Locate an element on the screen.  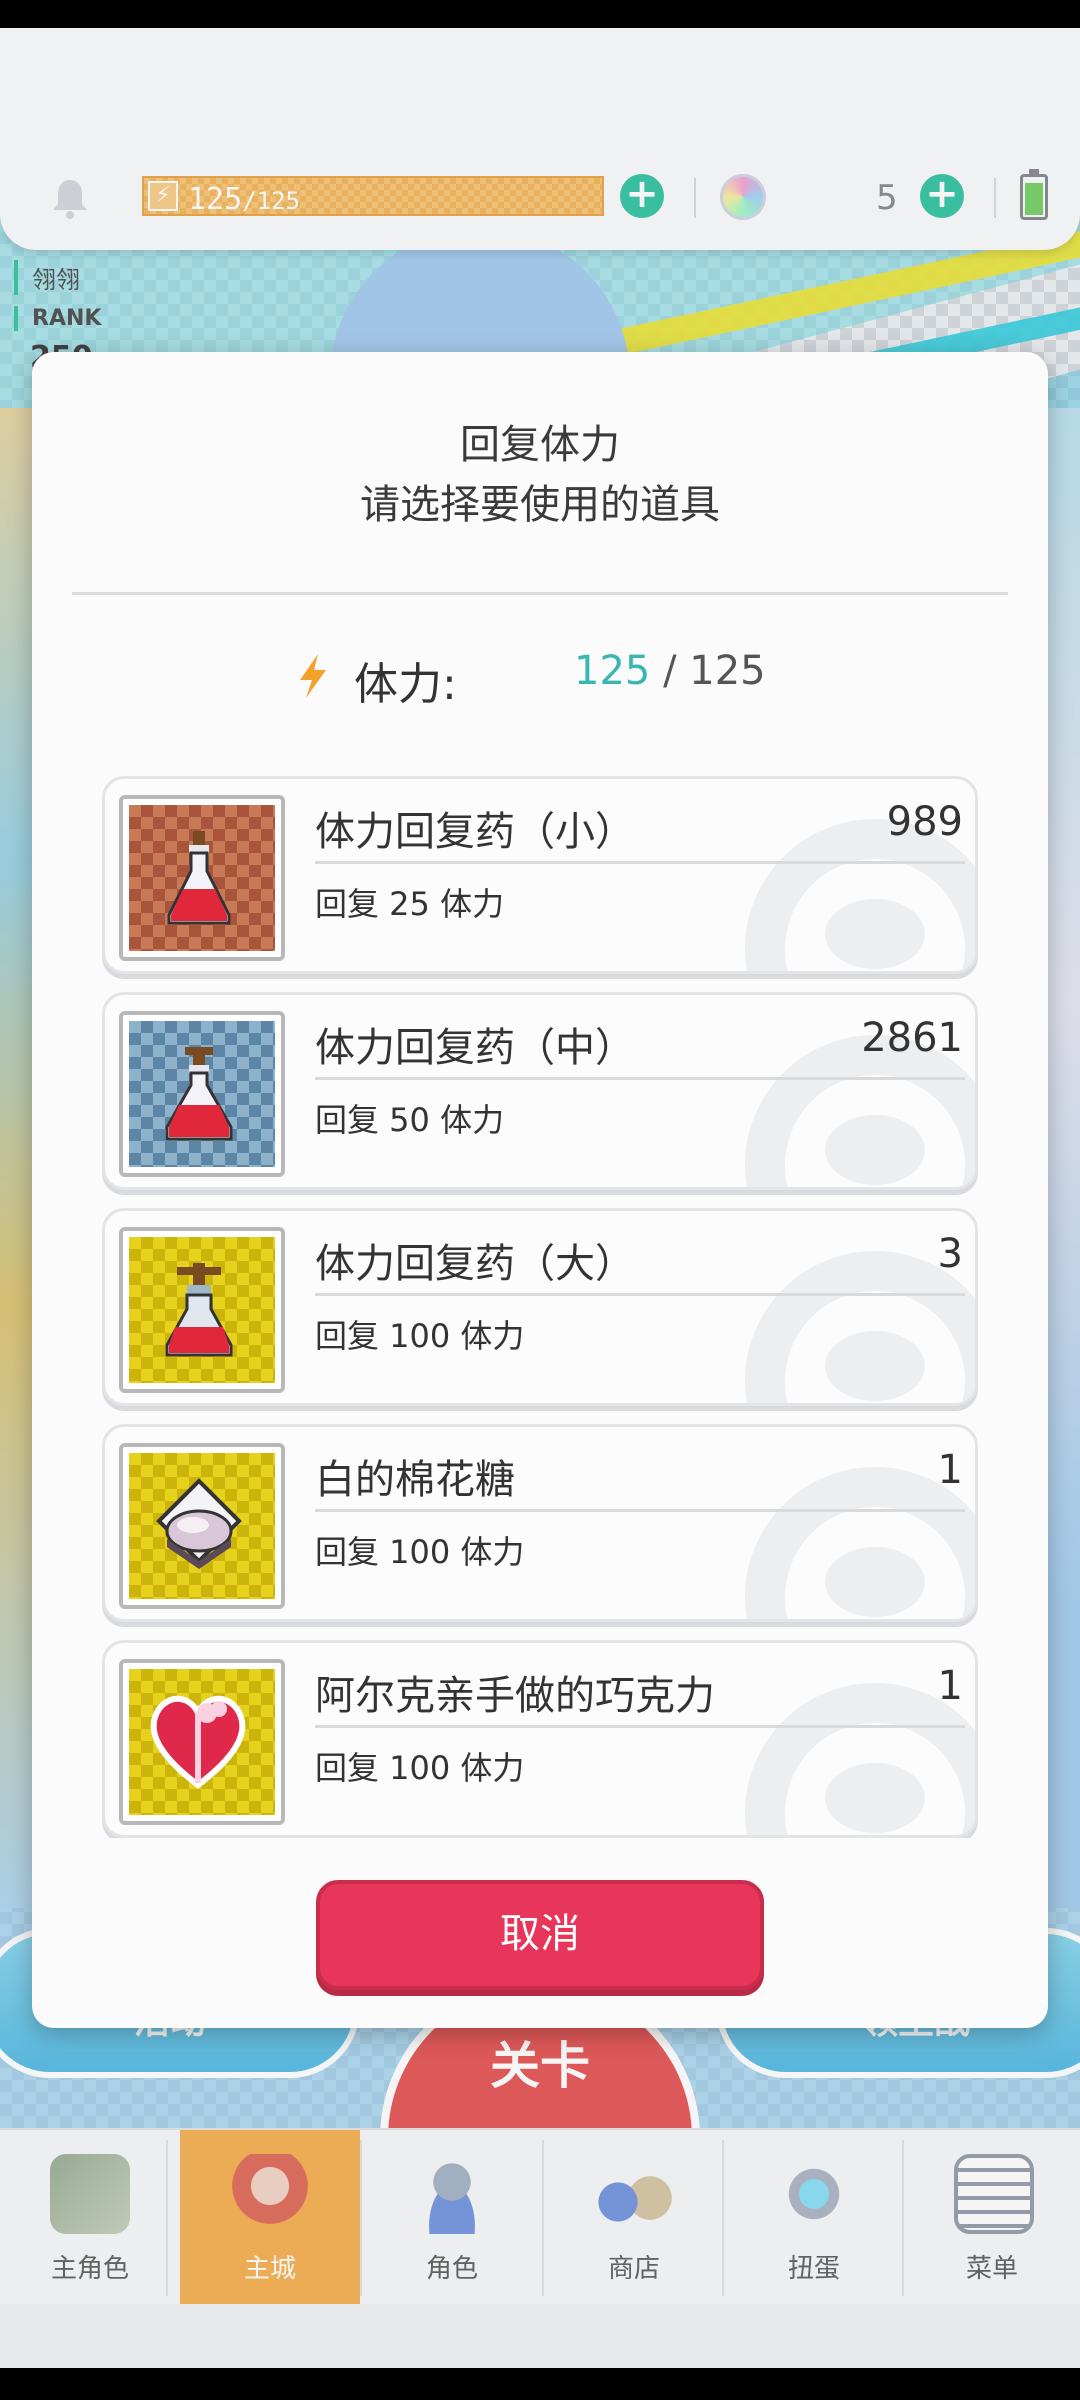
item-card-large-potion: 体力回复药（大） 3 回复 100 体力 is located at coordinates (540, 1307).